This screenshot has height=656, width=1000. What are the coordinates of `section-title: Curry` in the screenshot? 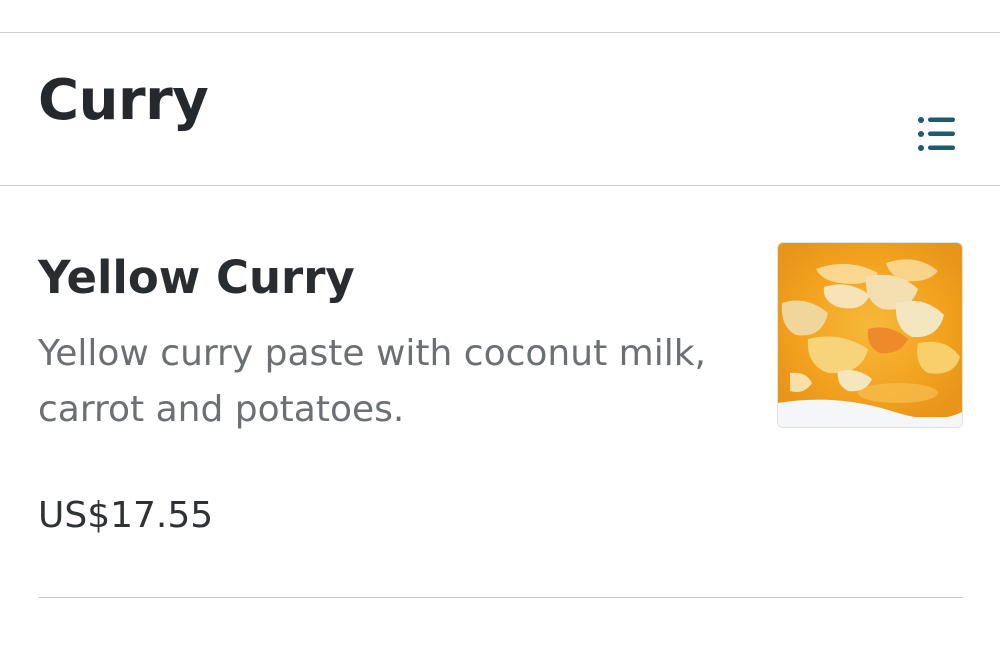 It's located at (123, 100).